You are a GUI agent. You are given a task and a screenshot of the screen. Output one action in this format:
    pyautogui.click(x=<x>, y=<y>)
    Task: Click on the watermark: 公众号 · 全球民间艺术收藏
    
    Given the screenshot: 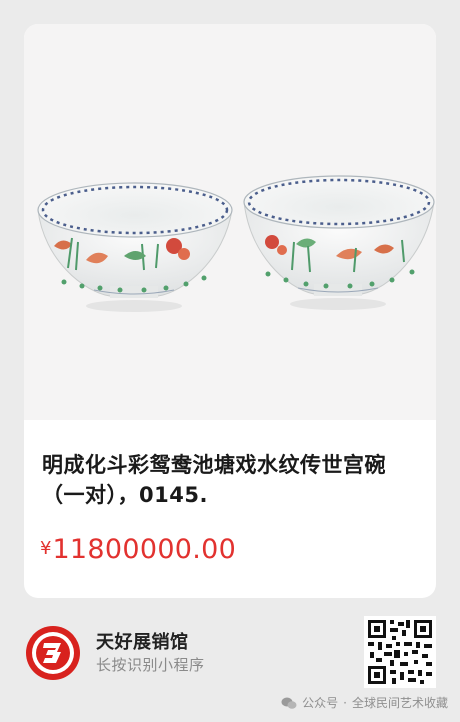 What is the action you would take?
    pyautogui.click(x=364, y=702)
    